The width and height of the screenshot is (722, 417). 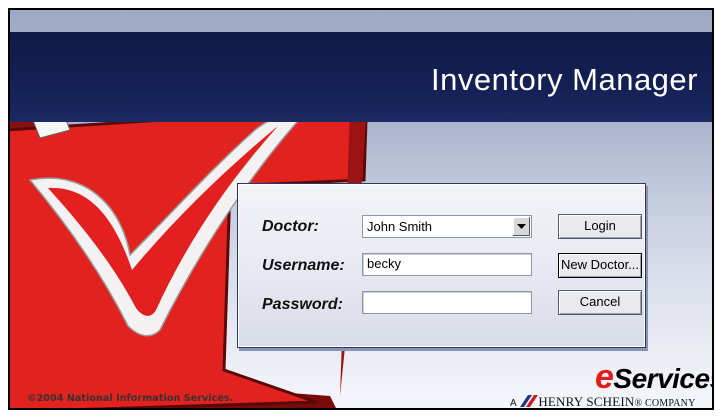 I want to click on password-label: Password:, so click(x=302, y=304).